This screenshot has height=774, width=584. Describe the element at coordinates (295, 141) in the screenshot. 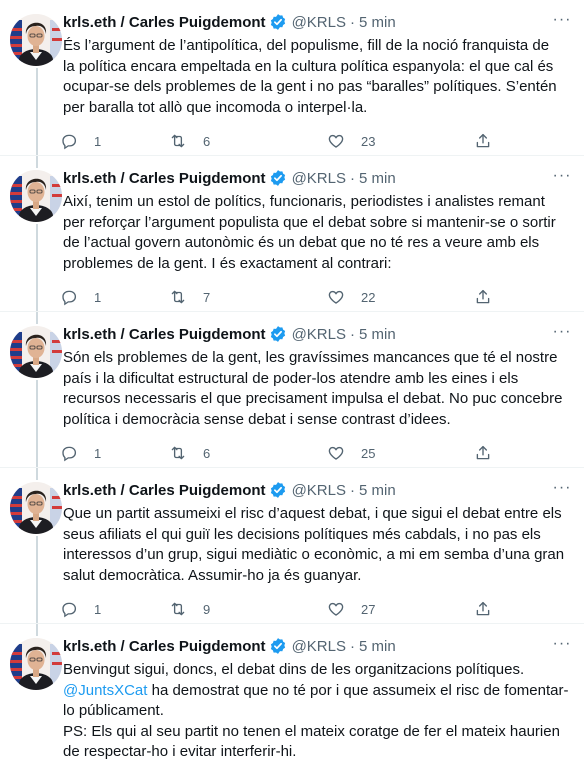

I see `tweet-actions: 1 6 23` at that location.